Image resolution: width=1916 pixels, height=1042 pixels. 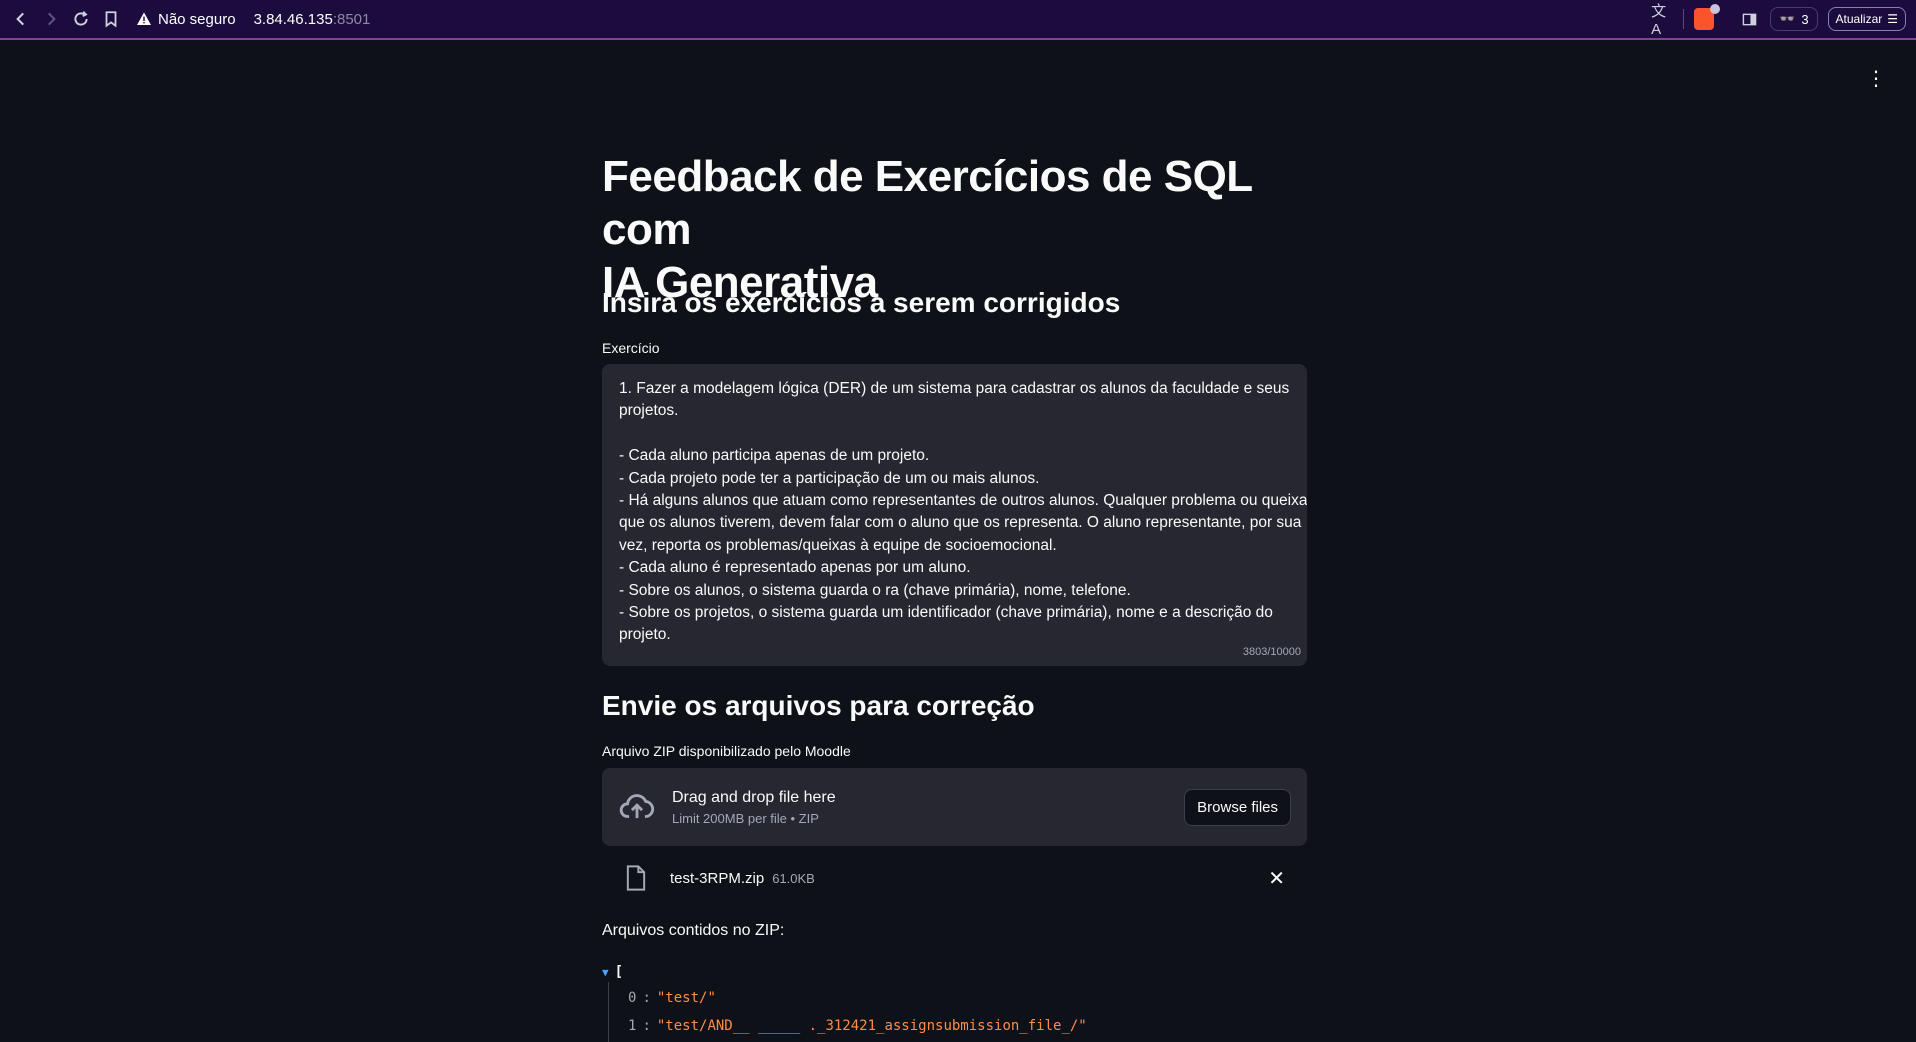 What do you see at coordinates (21, 19) in the screenshot?
I see `back-icon` at bounding box center [21, 19].